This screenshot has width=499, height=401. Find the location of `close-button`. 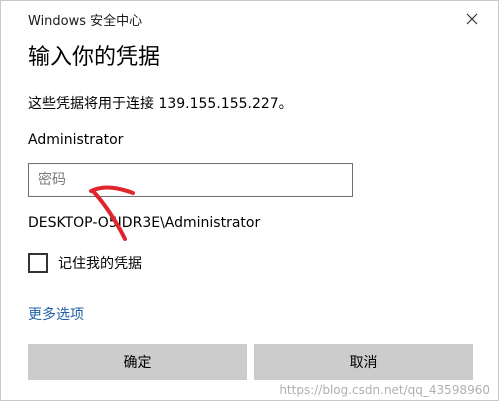

close-button is located at coordinates (472, 19).